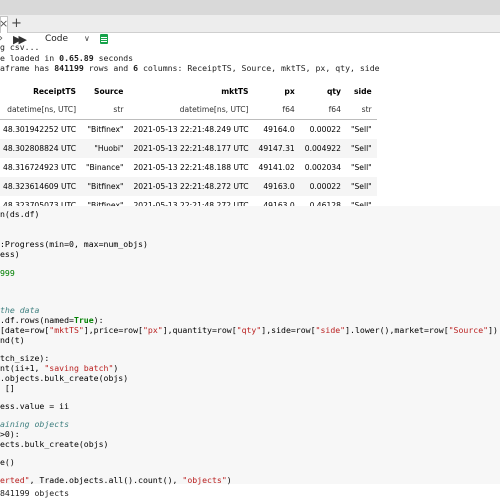 This screenshot has height=500, width=500. What do you see at coordinates (191, 186) in the screenshot?
I see `table-cell: 2021-05-13 22:21:48.272 UTC` at bounding box center [191, 186].